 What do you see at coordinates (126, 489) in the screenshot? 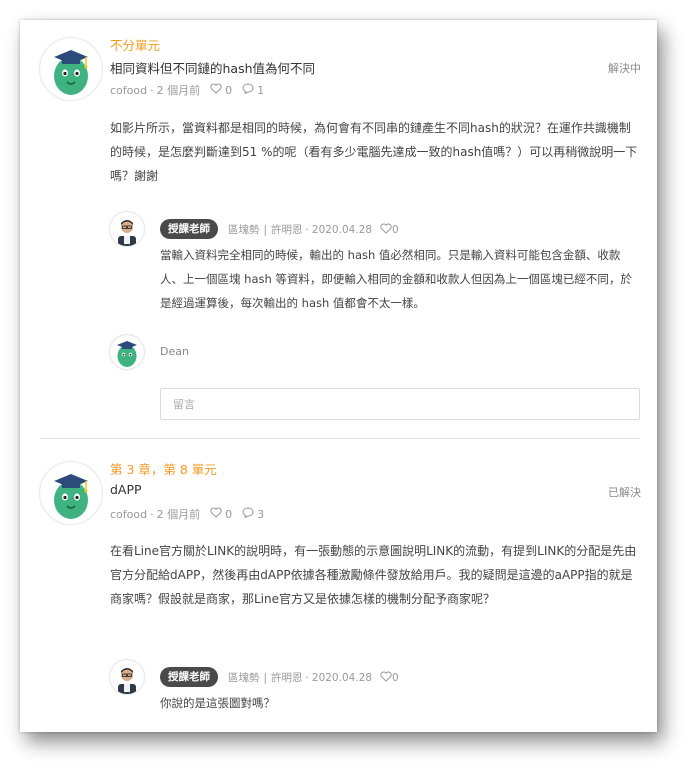
I see `question-title: dAPP` at bounding box center [126, 489].